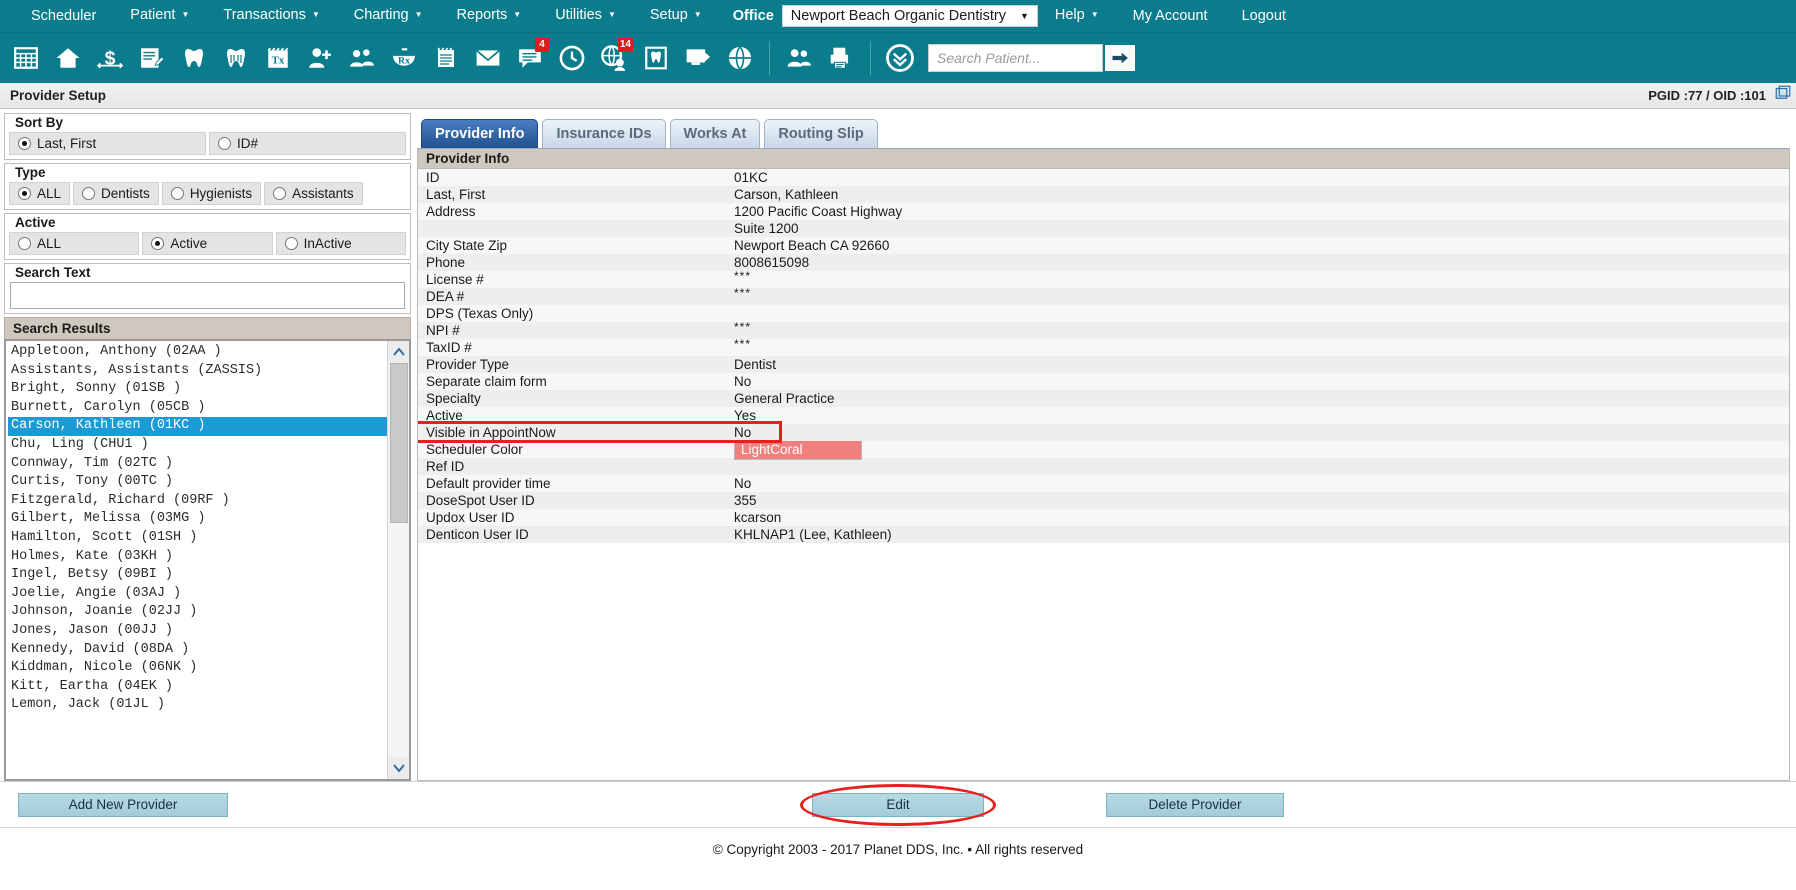  Describe the element at coordinates (572, 58) in the screenshot. I see `clock-icon` at that location.